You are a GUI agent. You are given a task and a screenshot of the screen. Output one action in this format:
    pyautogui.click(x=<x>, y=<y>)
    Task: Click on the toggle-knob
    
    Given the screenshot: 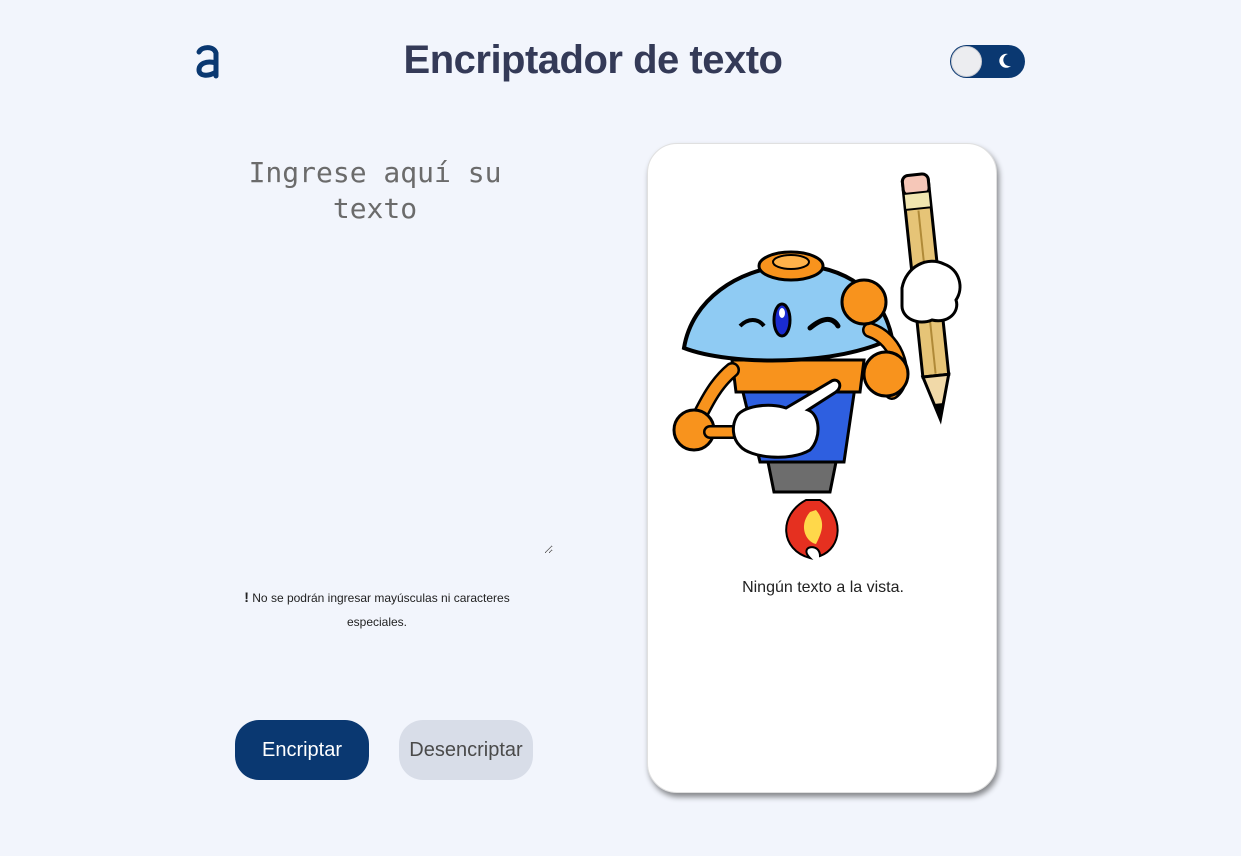 What is the action you would take?
    pyautogui.click(x=966, y=61)
    